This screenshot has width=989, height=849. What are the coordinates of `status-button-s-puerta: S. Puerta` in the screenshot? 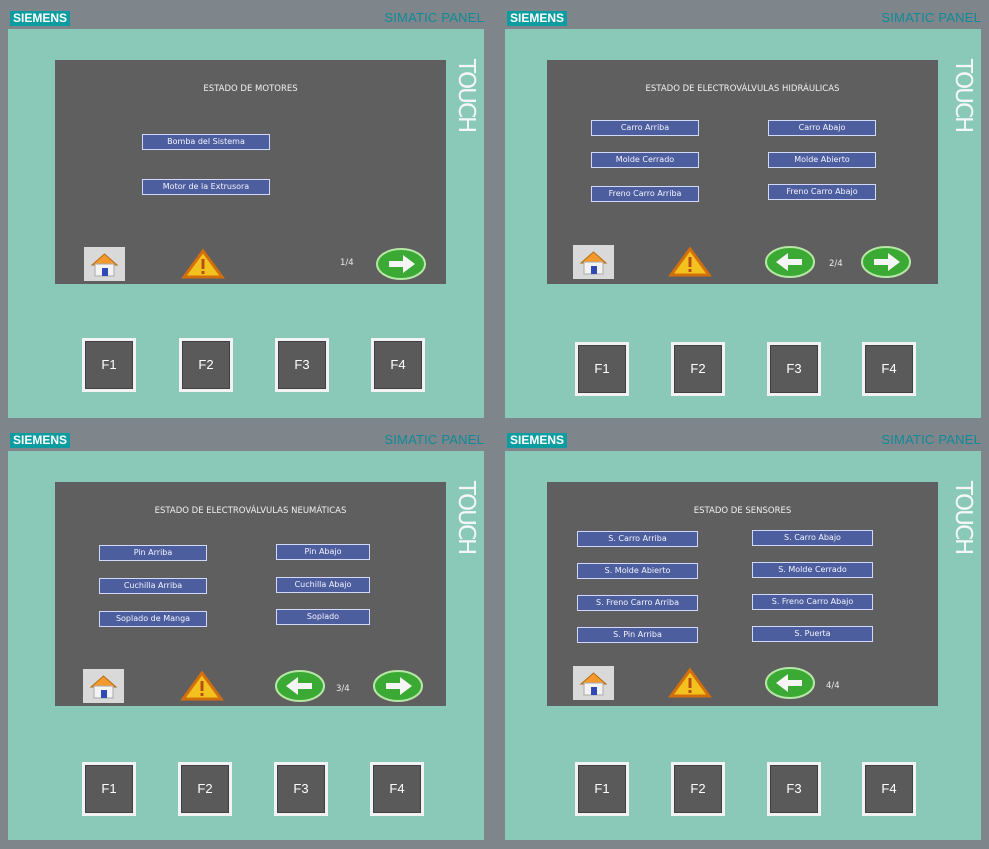 It's located at (812, 634).